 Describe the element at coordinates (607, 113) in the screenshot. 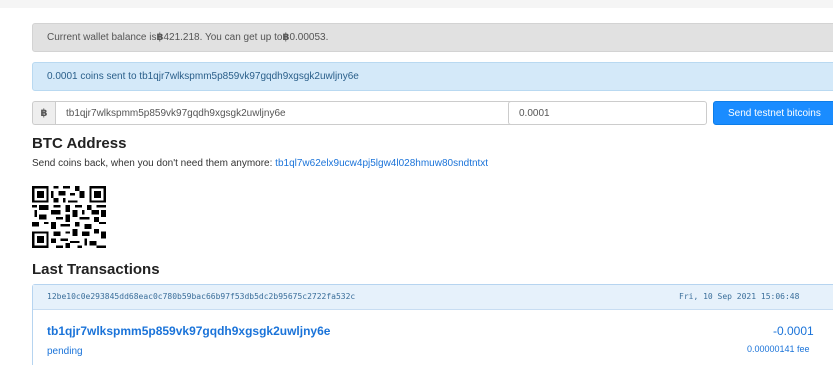

I see `amount-input` at that location.